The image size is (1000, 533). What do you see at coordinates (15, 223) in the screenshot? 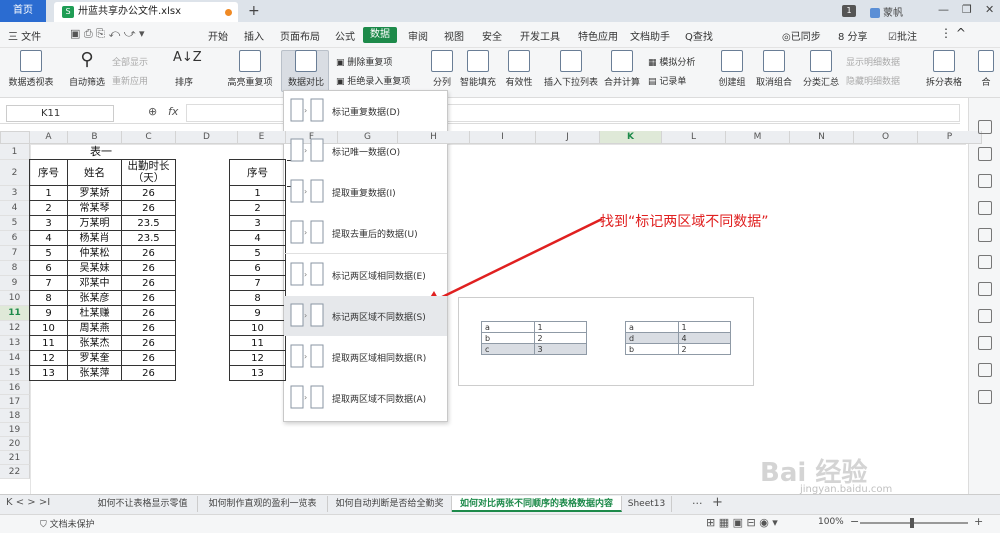
I see `row-header-5: 5` at bounding box center [15, 223].